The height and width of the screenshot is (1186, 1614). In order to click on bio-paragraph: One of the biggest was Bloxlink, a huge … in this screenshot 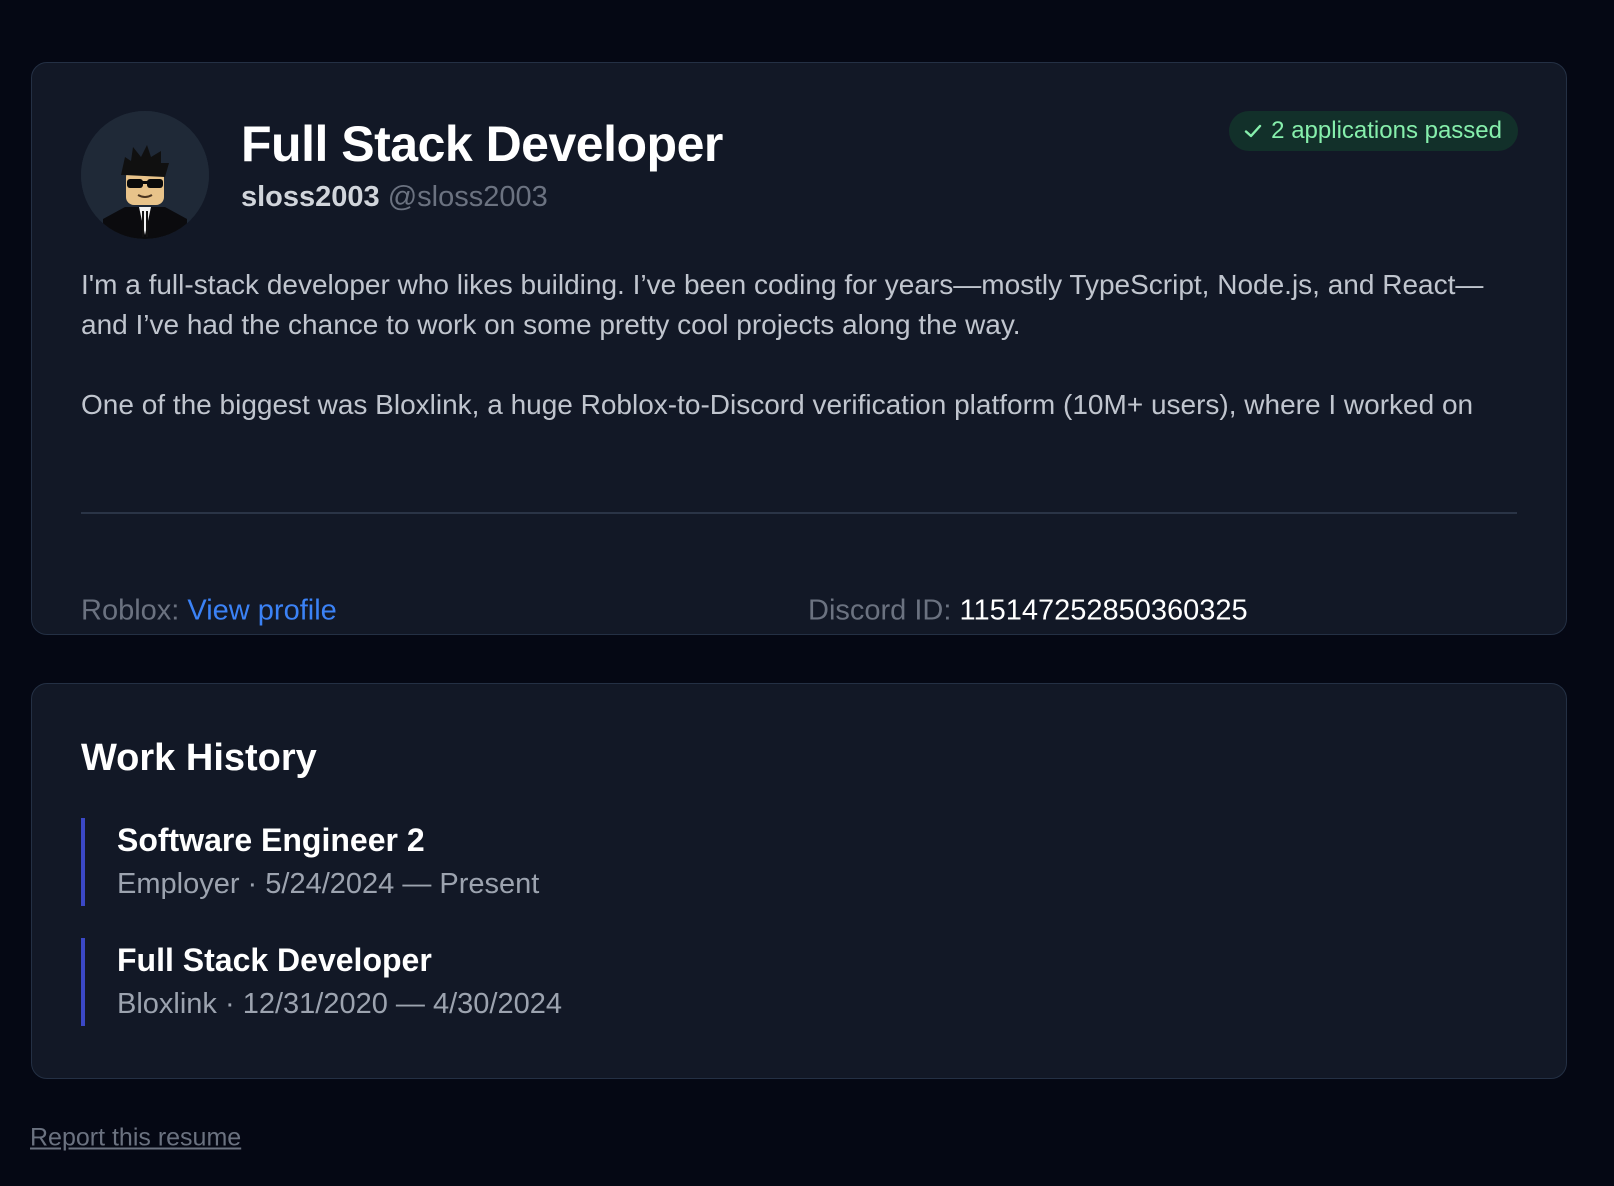, I will do `click(777, 404)`.